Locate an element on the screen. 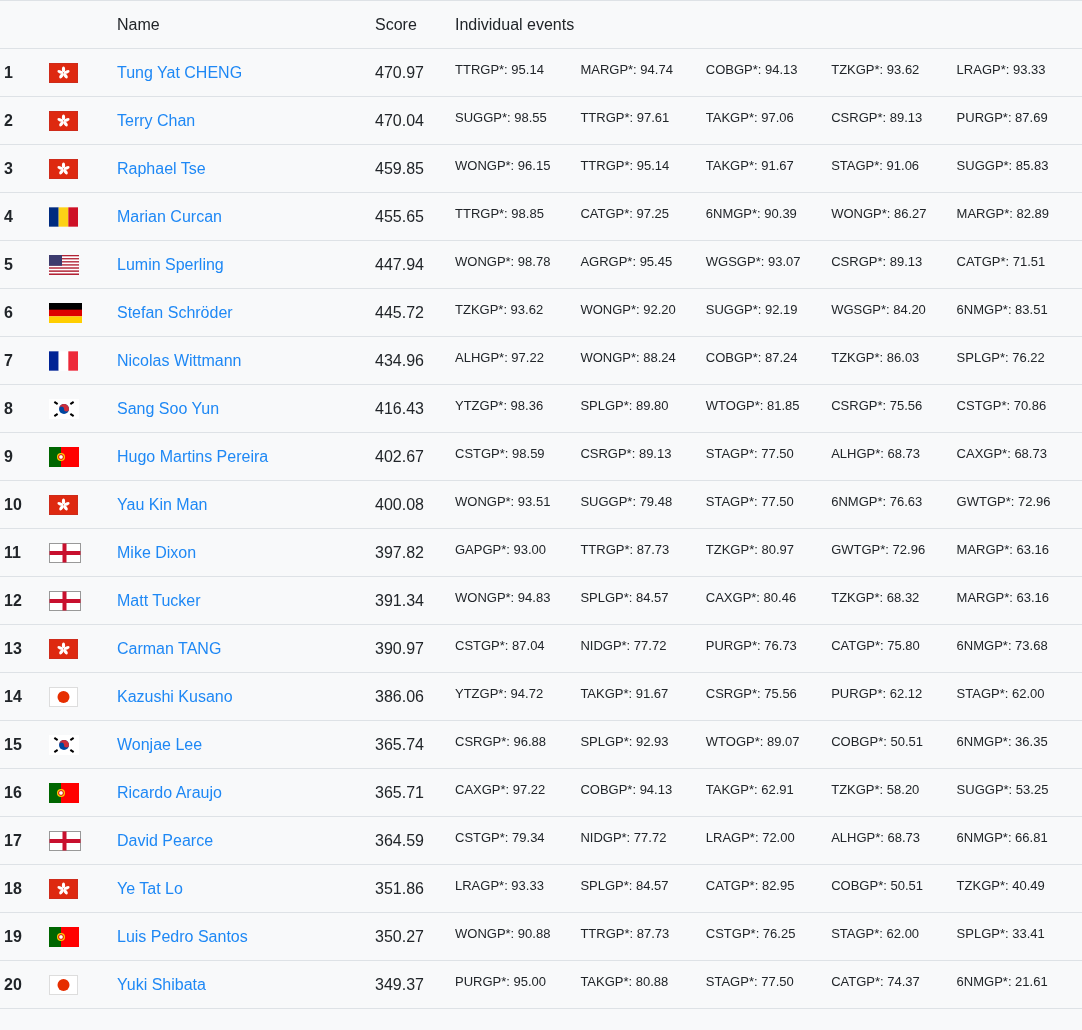  event-score: SPLGP*: 84.57 is located at coordinates (625, 885).